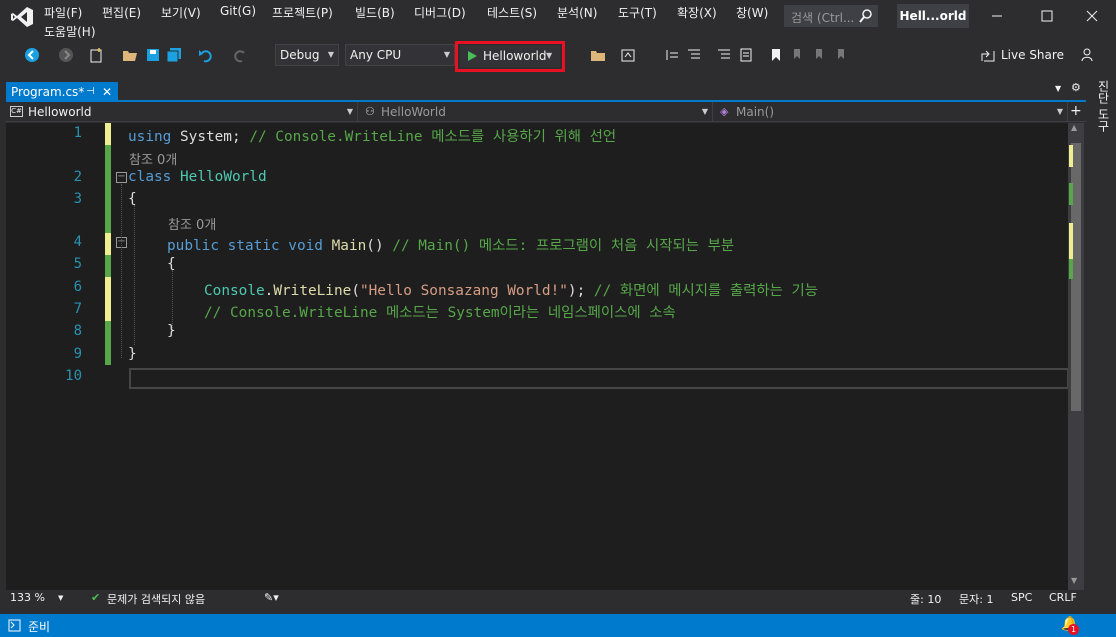 This screenshot has width=1116, height=637. I want to click on comment: // 화면에 메시지를 출력하는 기능, so click(706, 291).